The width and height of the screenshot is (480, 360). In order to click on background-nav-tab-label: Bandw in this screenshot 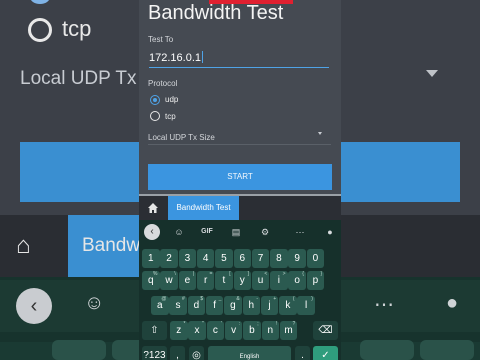, I will do `click(111, 245)`.